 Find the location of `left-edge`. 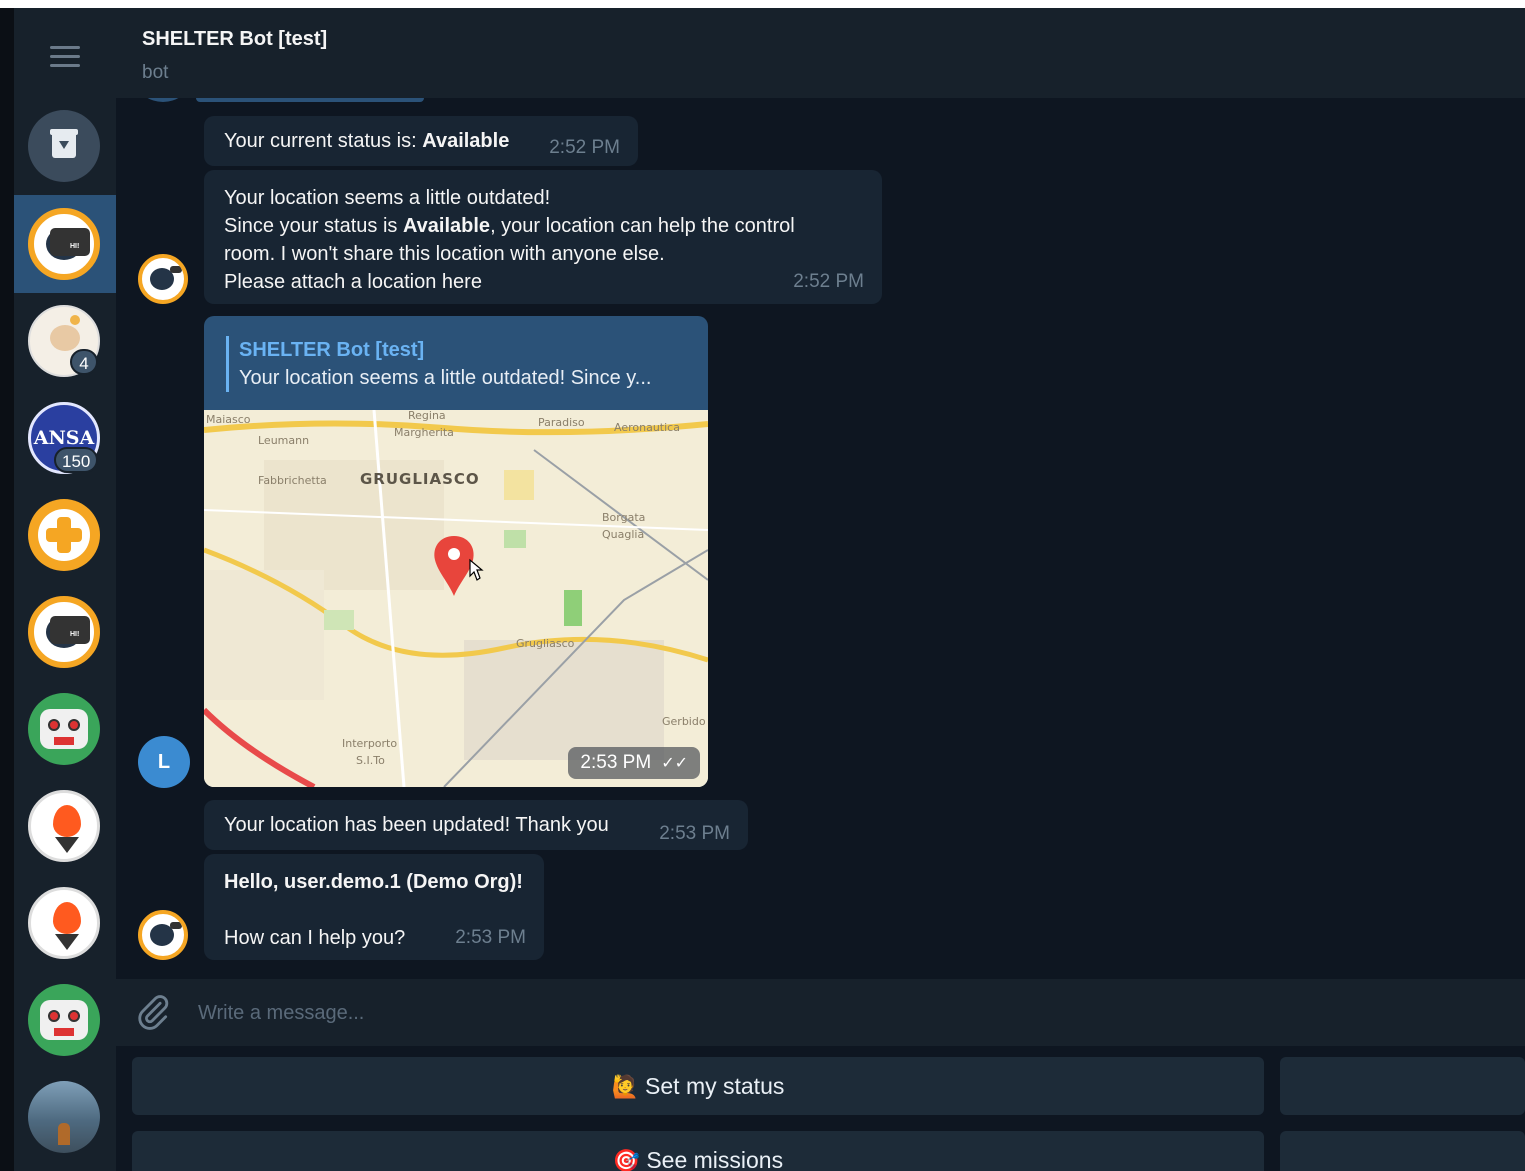

left-edge is located at coordinates (7, 589).